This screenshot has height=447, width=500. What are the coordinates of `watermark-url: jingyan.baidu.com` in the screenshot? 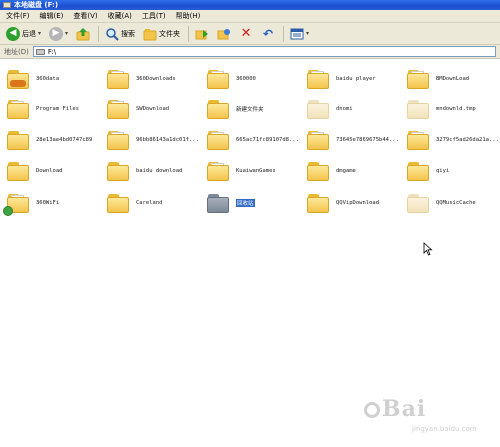 It's located at (444, 429).